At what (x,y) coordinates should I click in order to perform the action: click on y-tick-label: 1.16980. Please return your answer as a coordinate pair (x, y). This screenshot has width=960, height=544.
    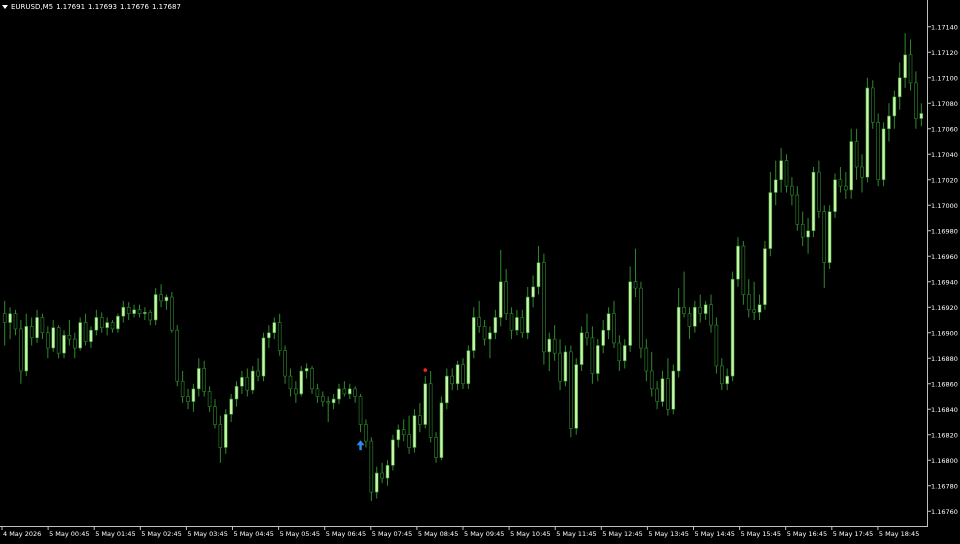
    Looking at the image, I should click on (944, 231).